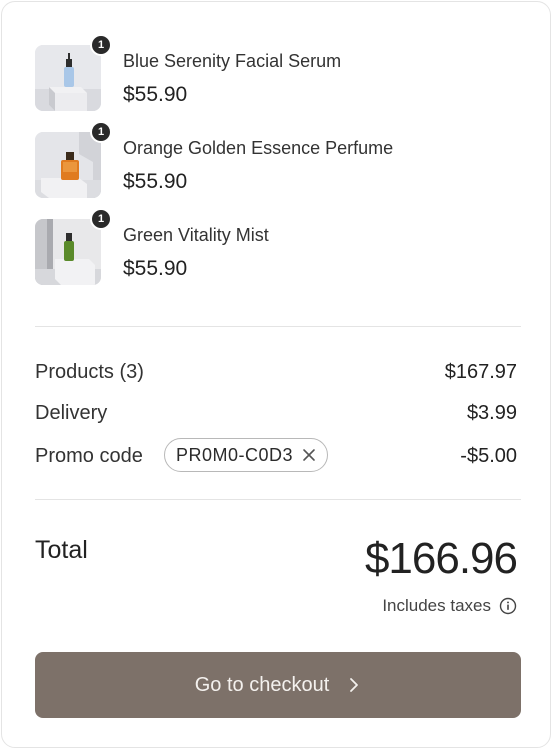  What do you see at coordinates (441, 558) in the screenshot?
I see `total-value: $166.96` at bounding box center [441, 558].